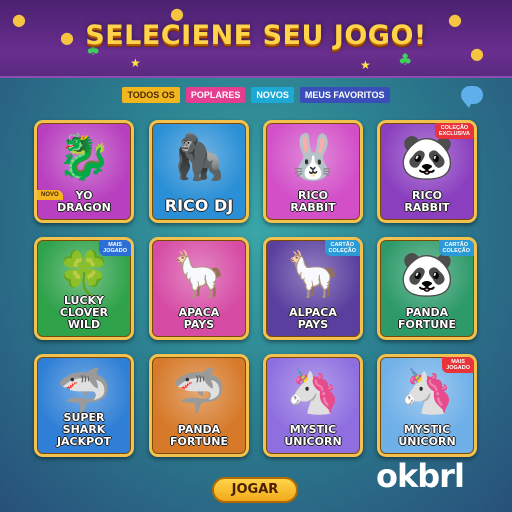 This screenshot has height=512, width=512. What do you see at coordinates (255, 490) in the screenshot?
I see `play-button: JOGAR` at bounding box center [255, 490].